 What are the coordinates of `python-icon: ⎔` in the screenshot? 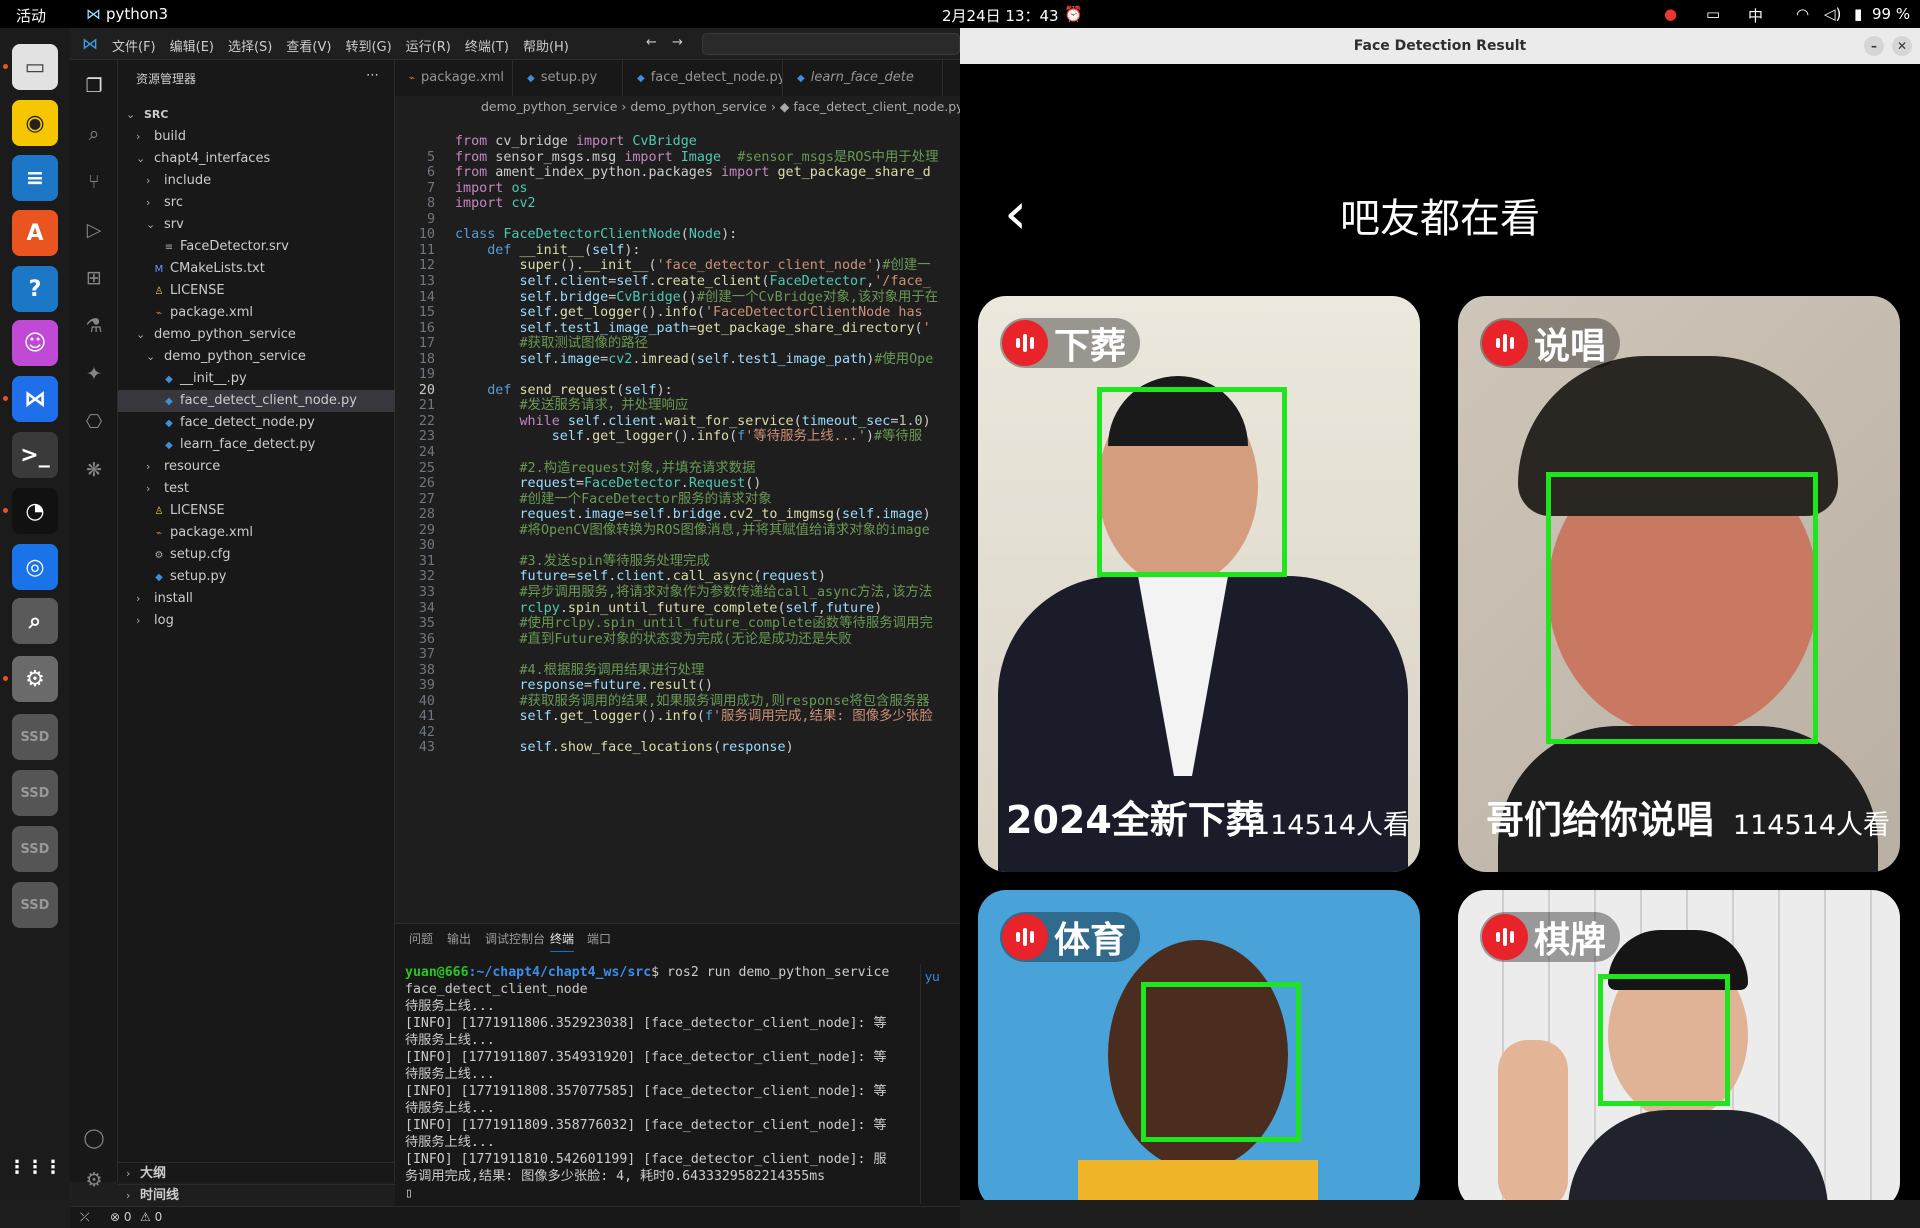 It's located at (94, 422).